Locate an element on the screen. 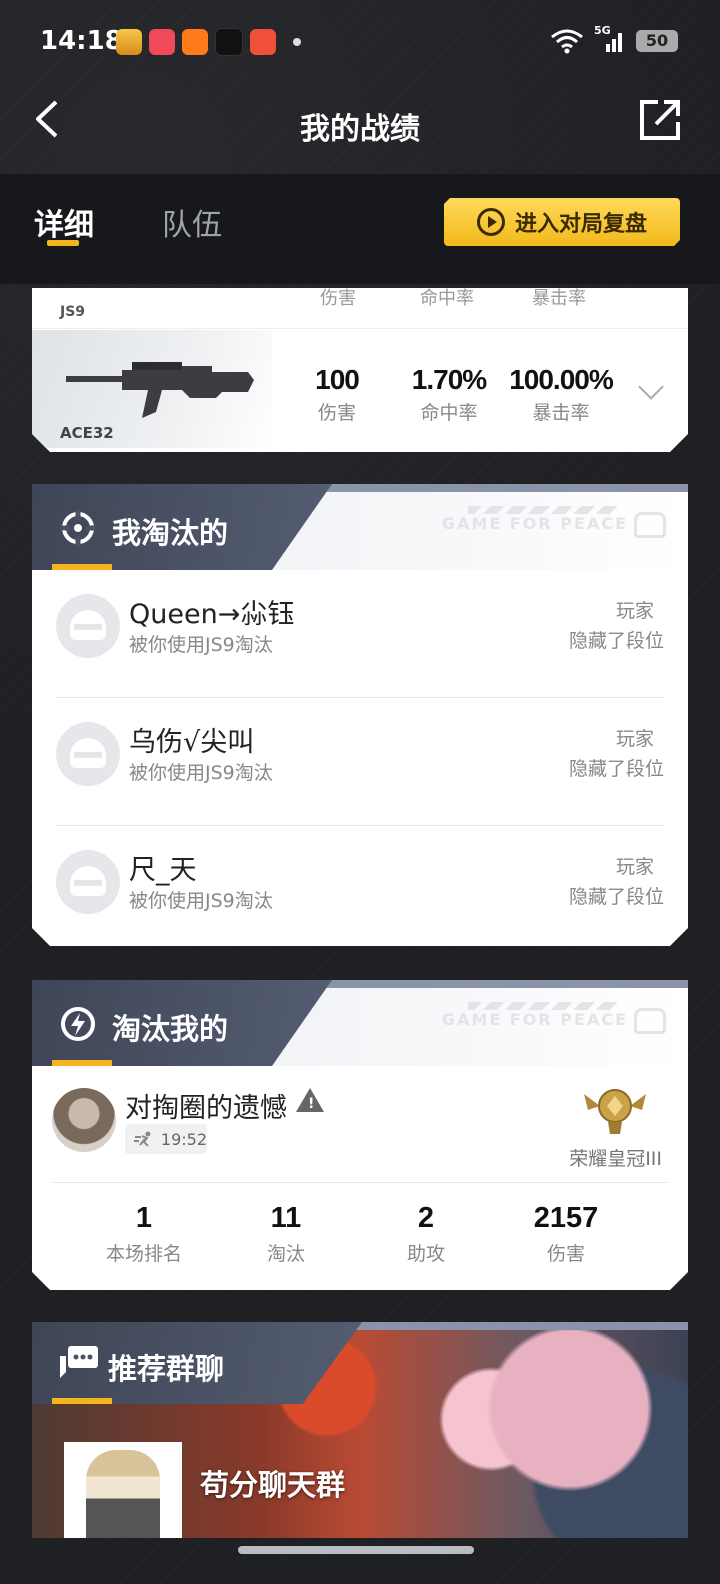 This screenshot has height=1584, width=720. notification-icons is located at coordinates (208, 42).